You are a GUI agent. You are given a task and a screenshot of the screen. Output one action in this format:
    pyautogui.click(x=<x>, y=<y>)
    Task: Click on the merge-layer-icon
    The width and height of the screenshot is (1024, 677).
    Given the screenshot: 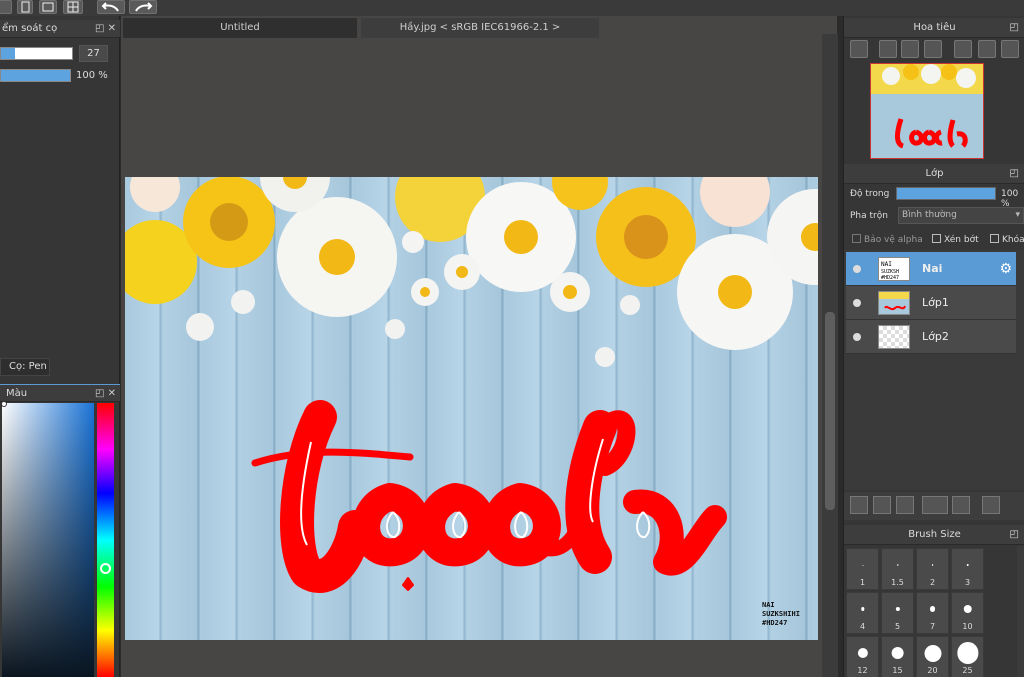 What is the action you would take?
    pyautogui.click(x=905, y=505)
    